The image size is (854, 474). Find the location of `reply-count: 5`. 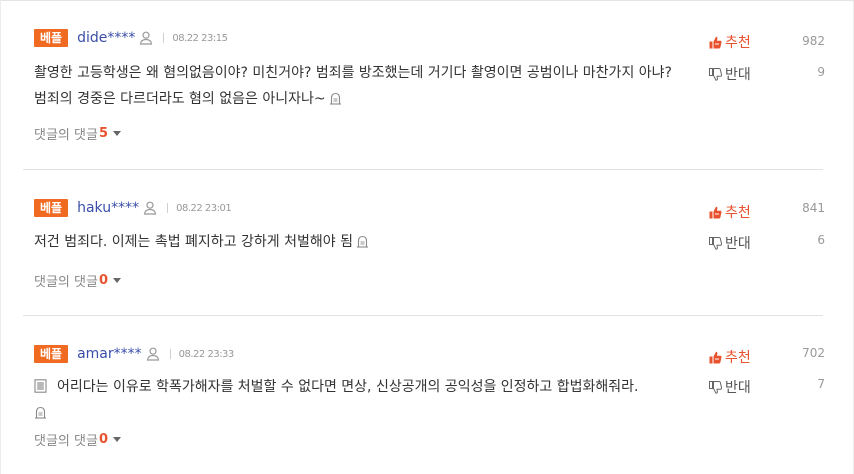

reply-count: 5 is located at coordinates (103, 133).